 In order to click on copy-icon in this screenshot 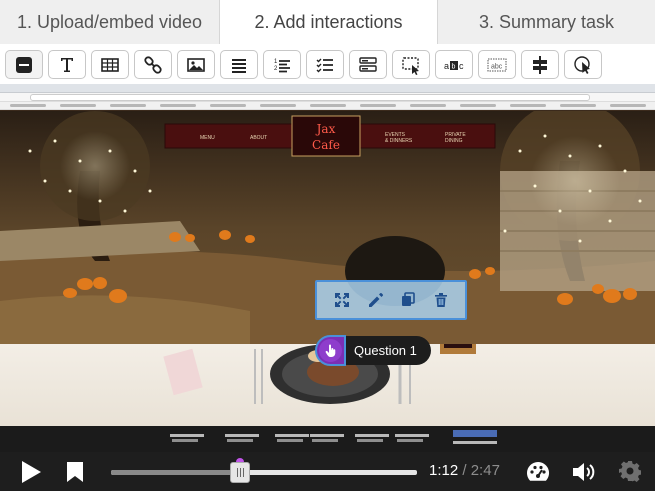, I will do `click(408, 300)`.